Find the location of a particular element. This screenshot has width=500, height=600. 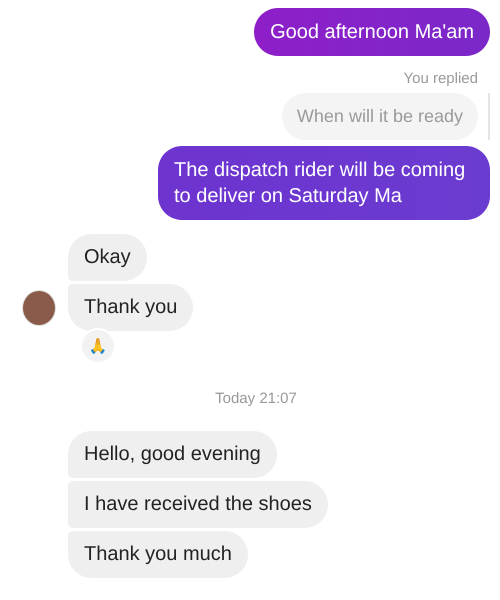

received-message: Hello, good evening is located at coordinates (172, 454).